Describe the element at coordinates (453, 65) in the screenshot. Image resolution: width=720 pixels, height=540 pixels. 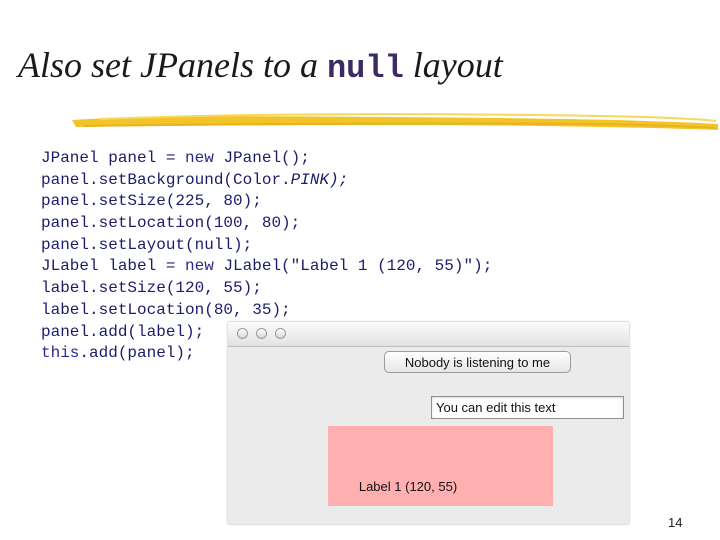
I see `title-suffix: layout` at that location.